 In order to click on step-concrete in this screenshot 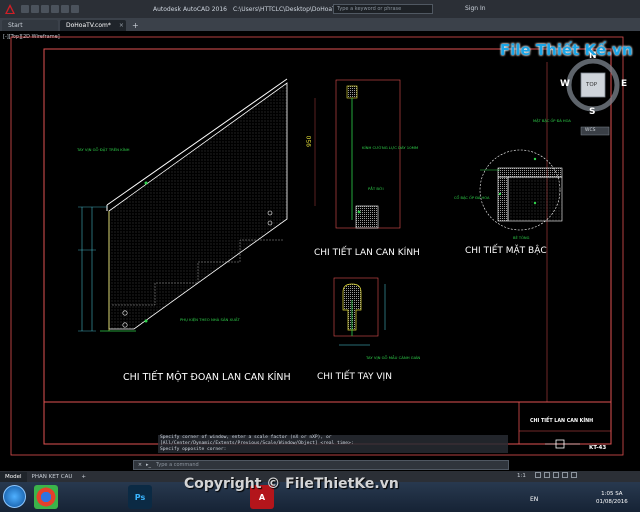, I will do `click(535, 199)`.